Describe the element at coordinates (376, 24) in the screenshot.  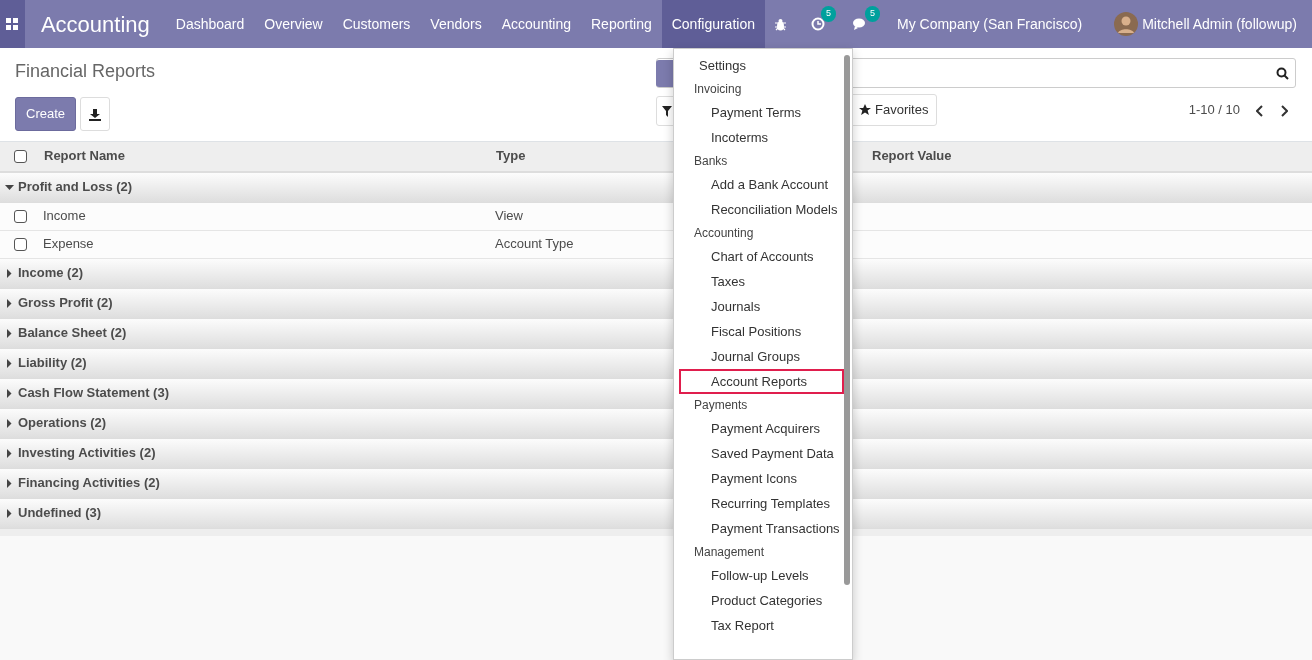
I see `menu-item: Customers` at that location.